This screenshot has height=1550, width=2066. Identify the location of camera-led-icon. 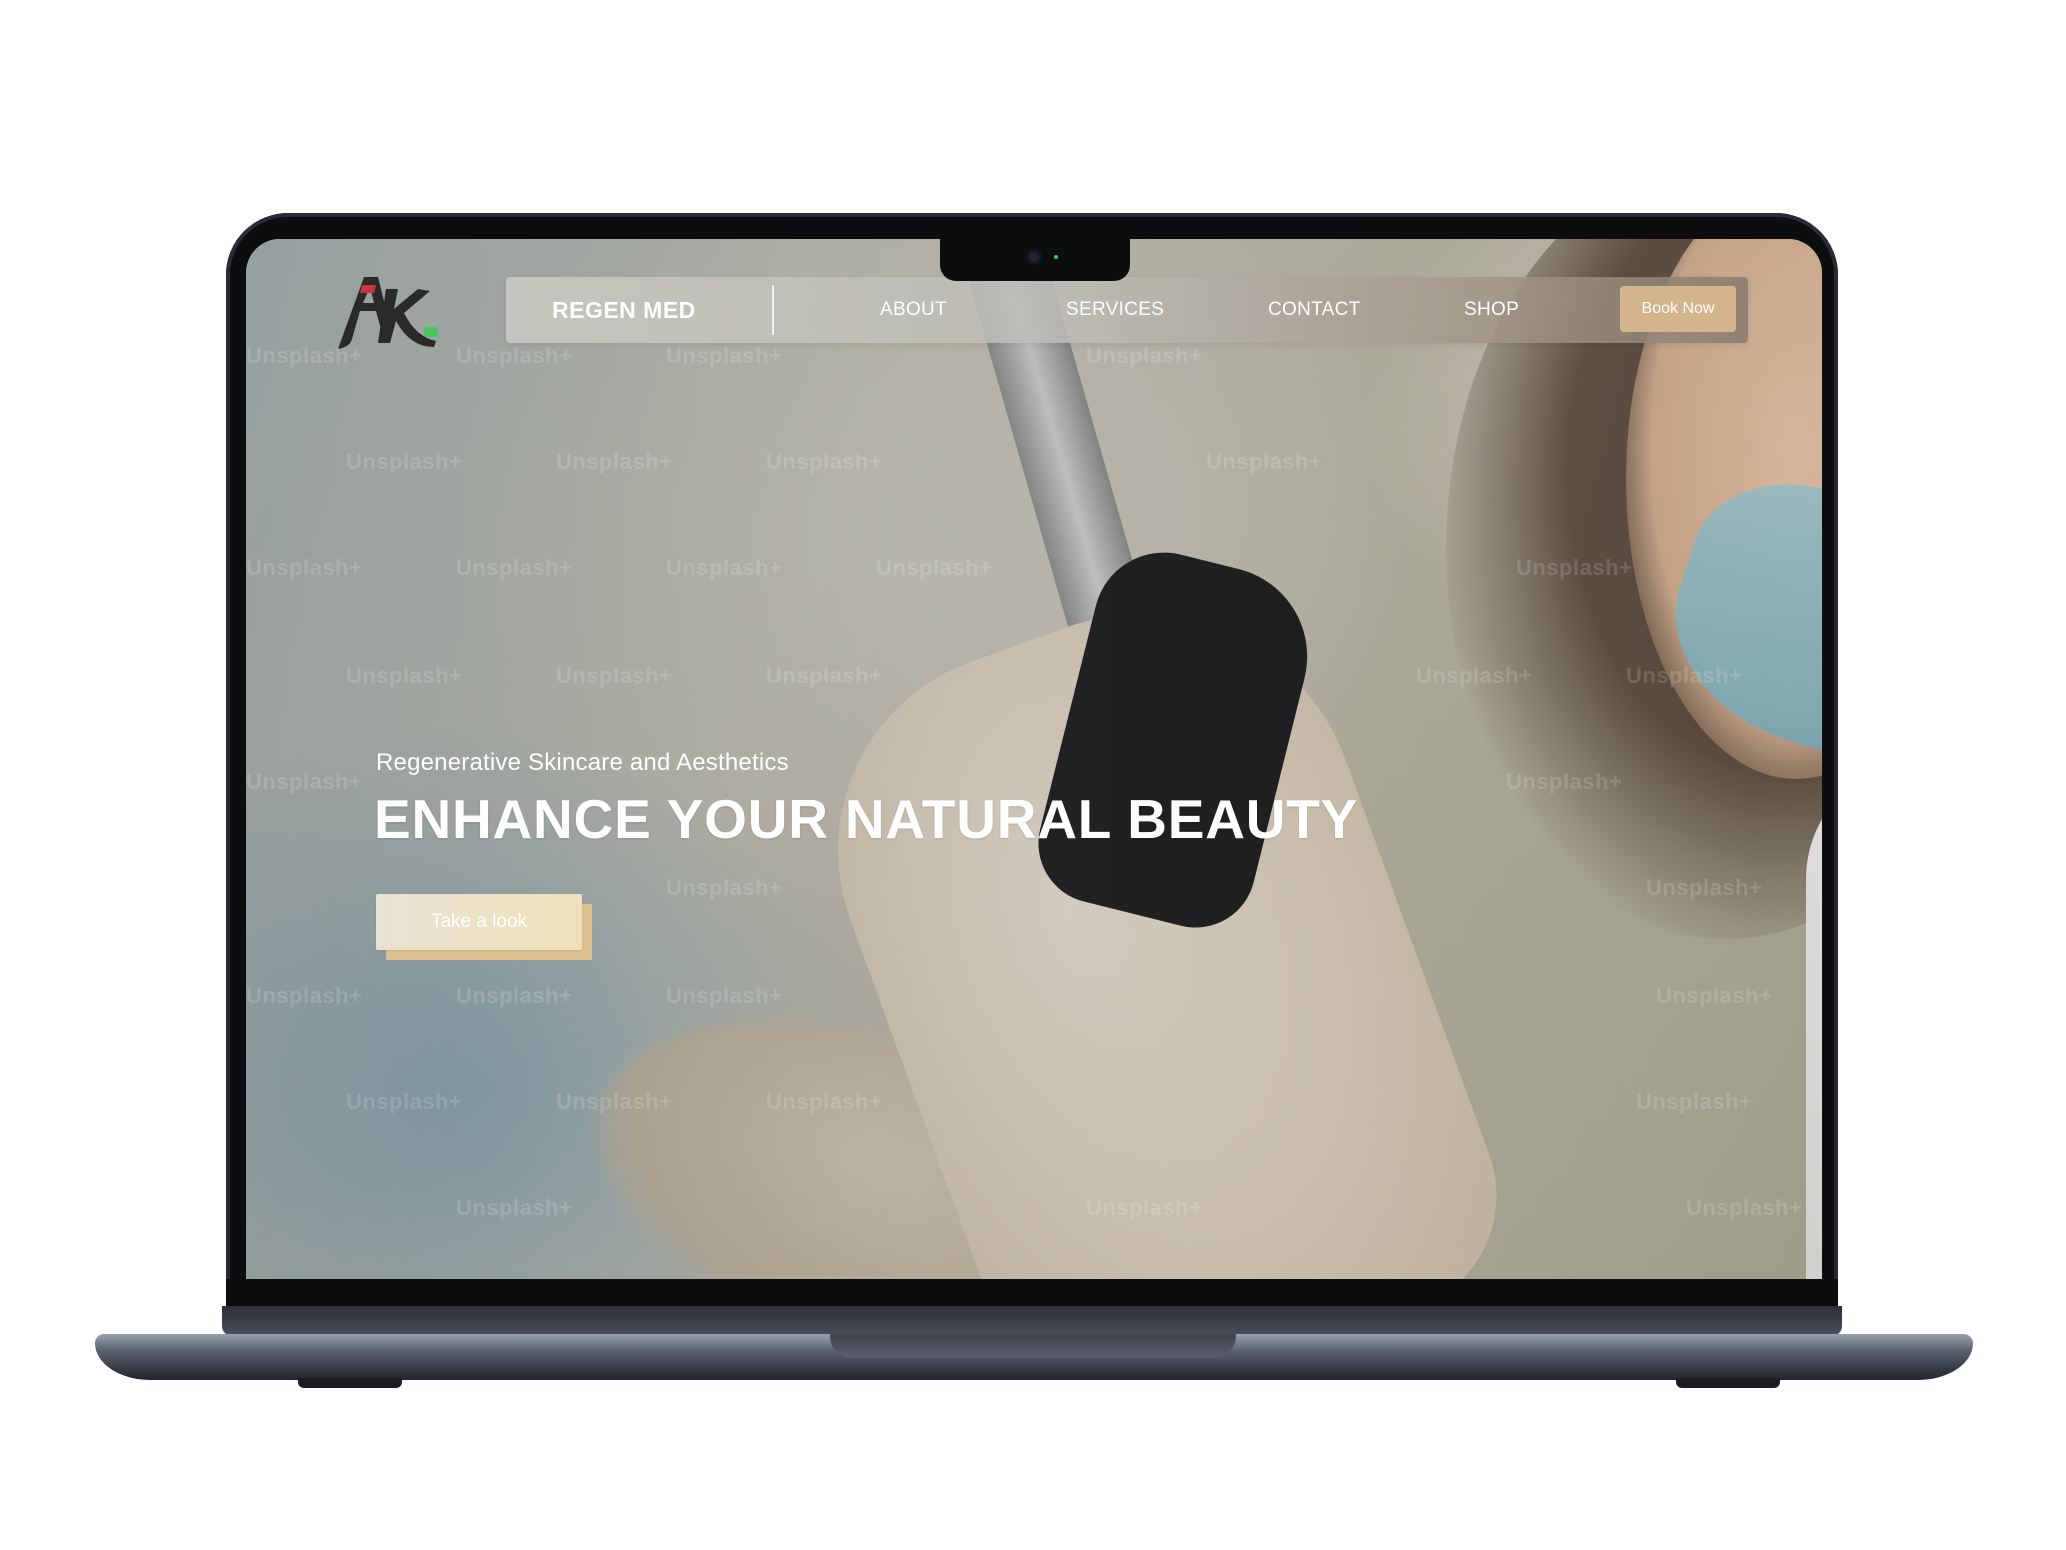
(1056, 257).